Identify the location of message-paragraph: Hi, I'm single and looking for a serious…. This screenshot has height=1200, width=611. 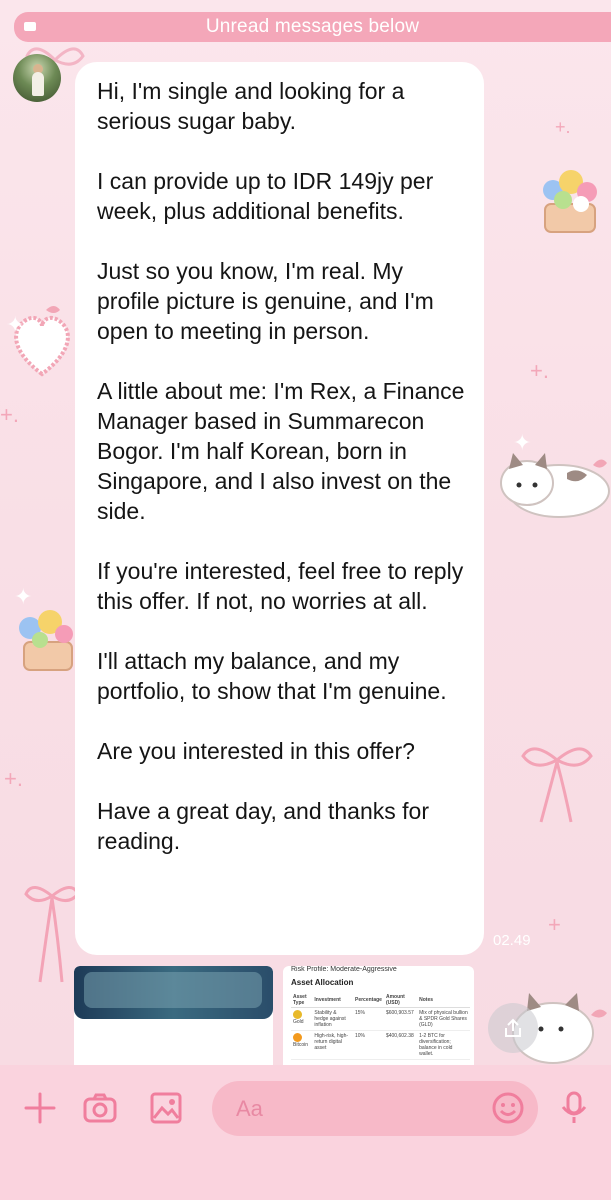
(251, 106).